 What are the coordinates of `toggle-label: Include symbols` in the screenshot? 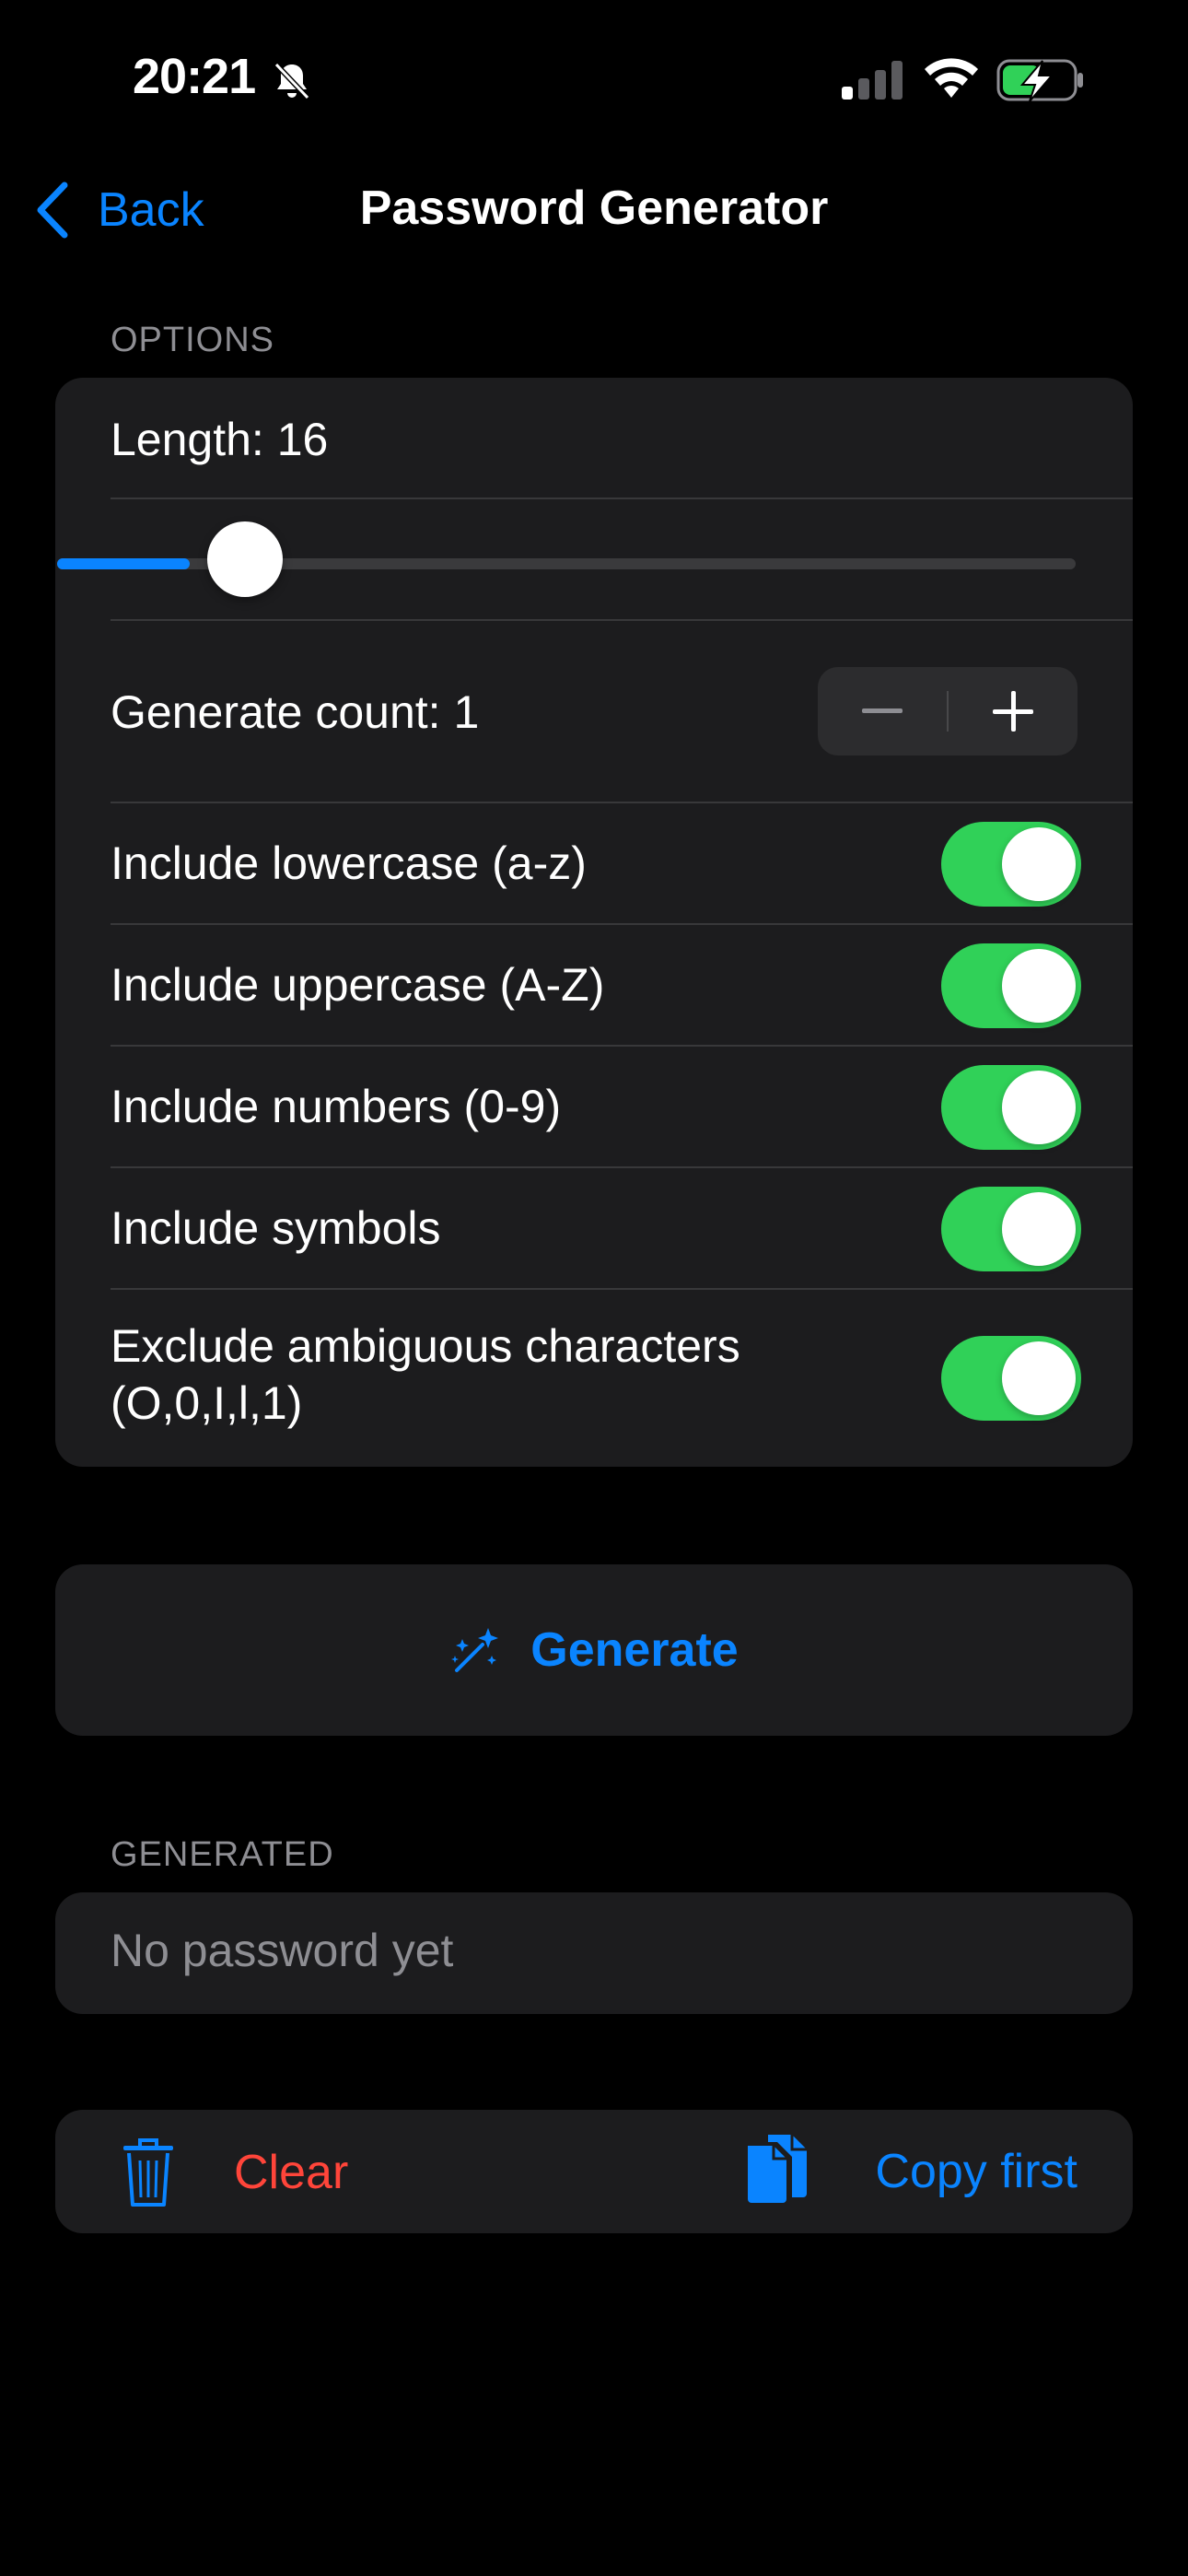 It's located at (276, 1228).